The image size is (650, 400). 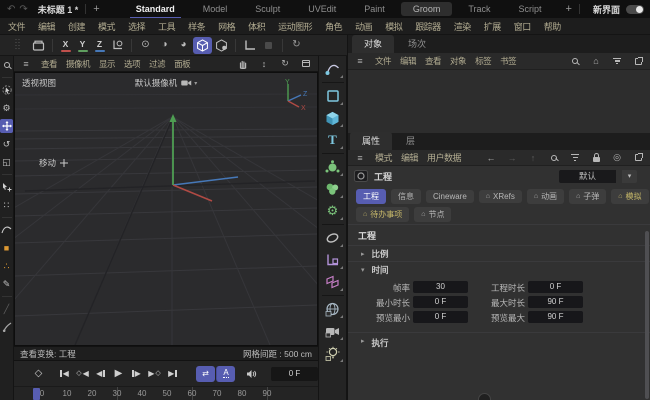 What do you see at coordinates (64, 374) in the screenshot?
I see `goto-start-button: ◀` at bounding box center [64, 374].